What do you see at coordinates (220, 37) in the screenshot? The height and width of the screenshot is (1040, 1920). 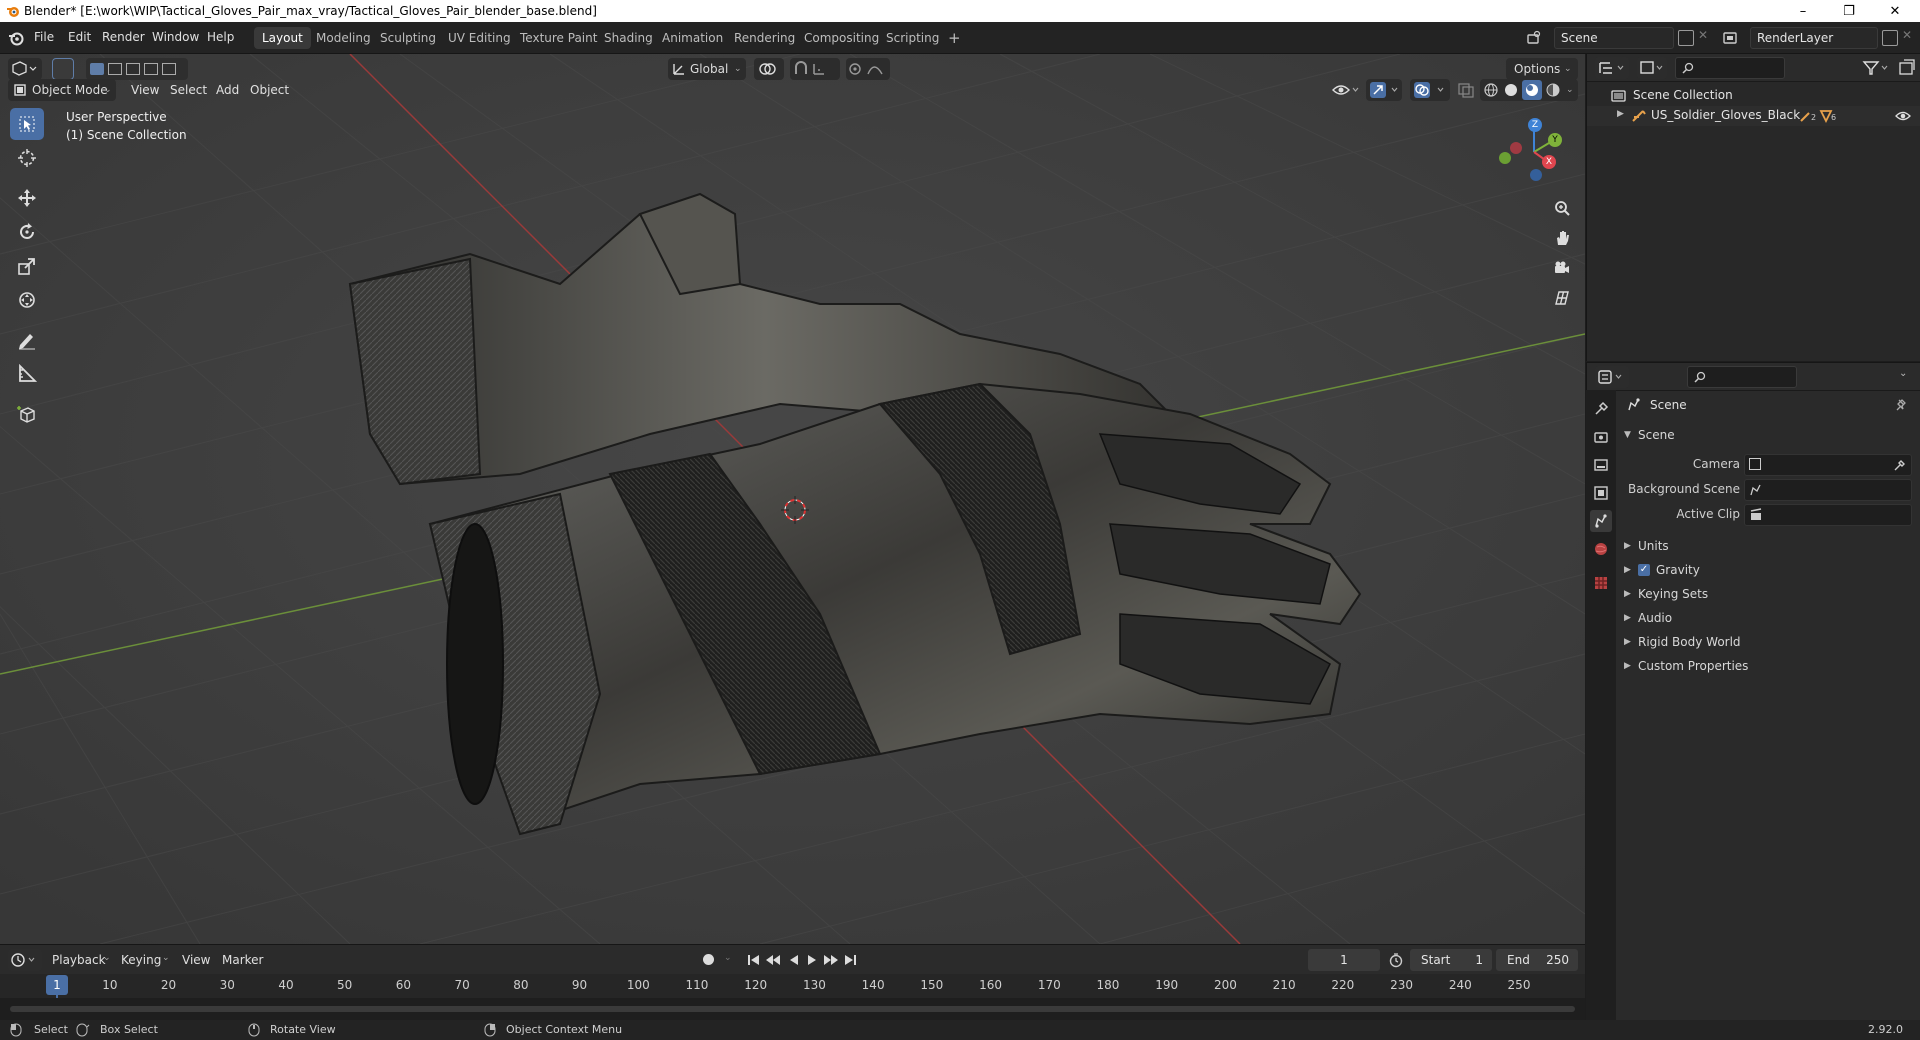 I see `menu-help: Help` at bounding box center [220, 37].